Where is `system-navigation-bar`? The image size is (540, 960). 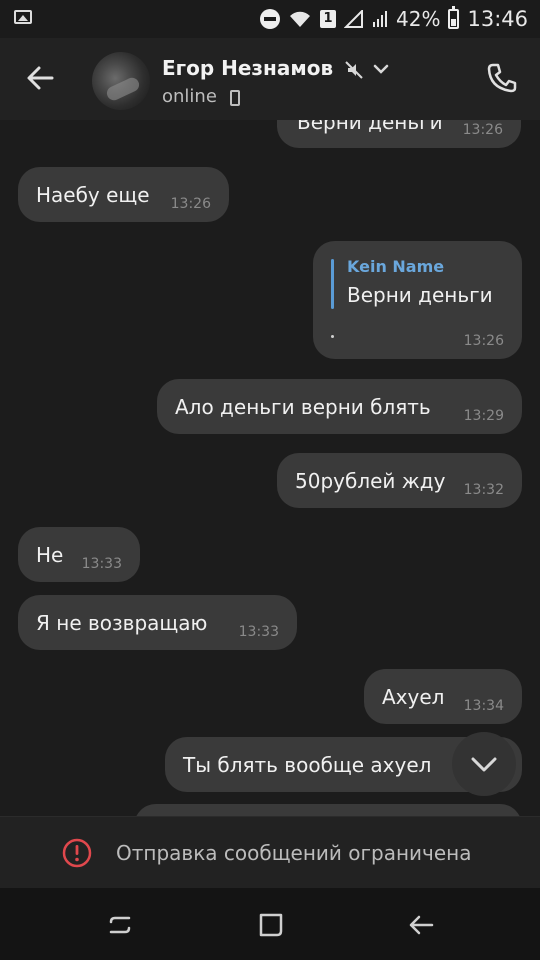
system-navigation-bar is located at coordinates (270, 924).